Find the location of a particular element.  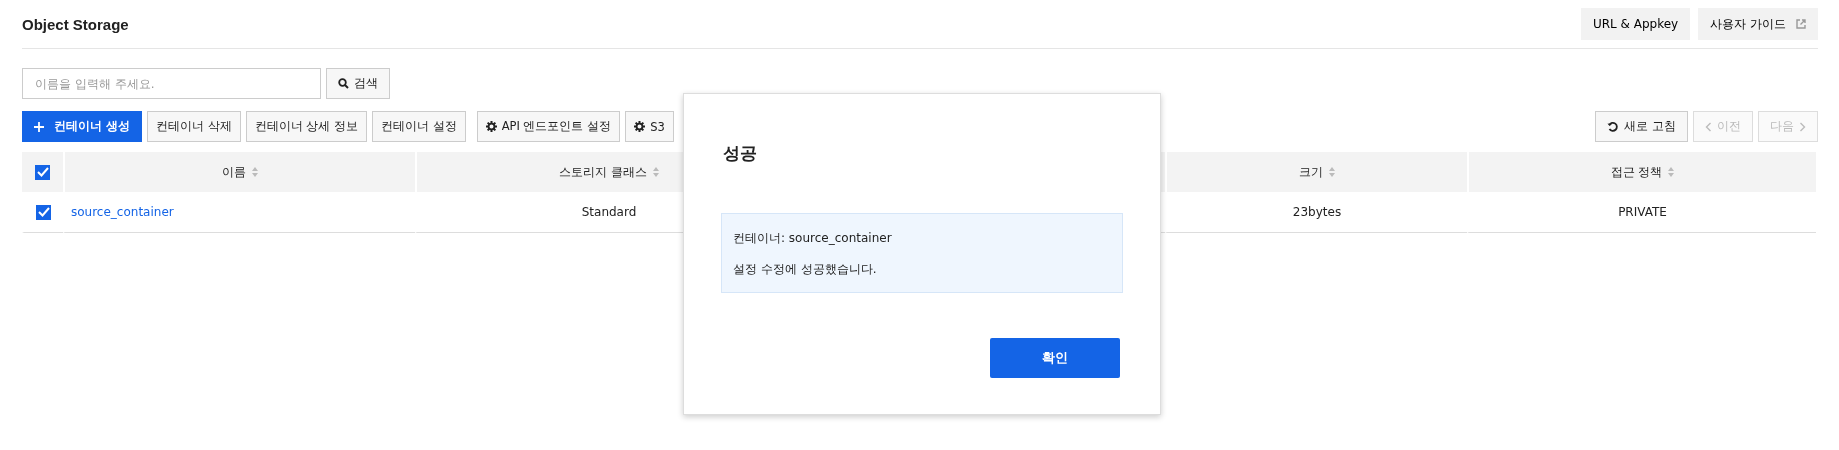

toolbar-button: API 엔드포인트 설정 is located at coordinates (548, 126).